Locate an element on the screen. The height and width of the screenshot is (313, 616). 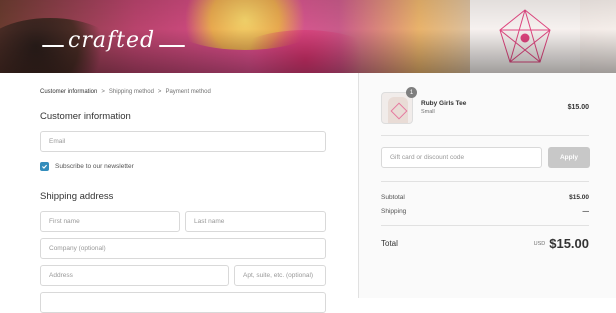
checkmark-icon is located at coordinates (45, 166).